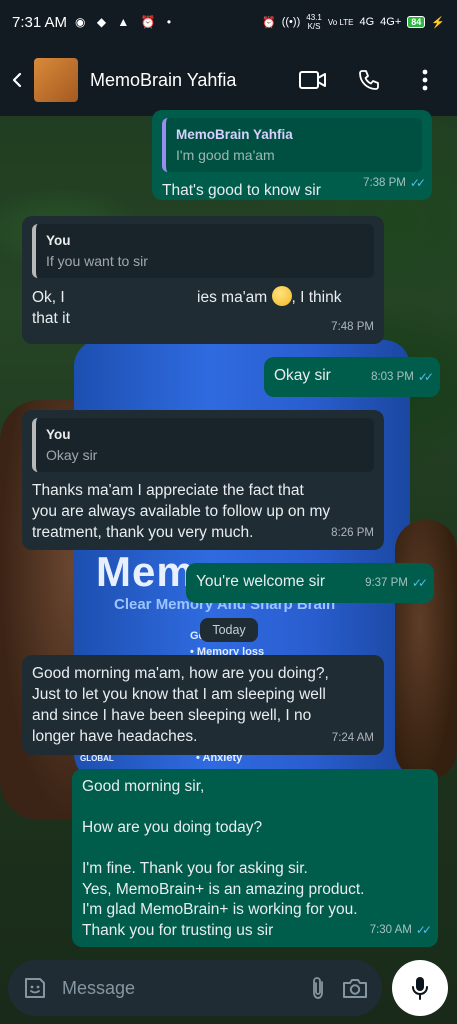 This screenshot has height=1024, width=457. I want to click on hotspot-icon: ((•)), so click(291, 22).